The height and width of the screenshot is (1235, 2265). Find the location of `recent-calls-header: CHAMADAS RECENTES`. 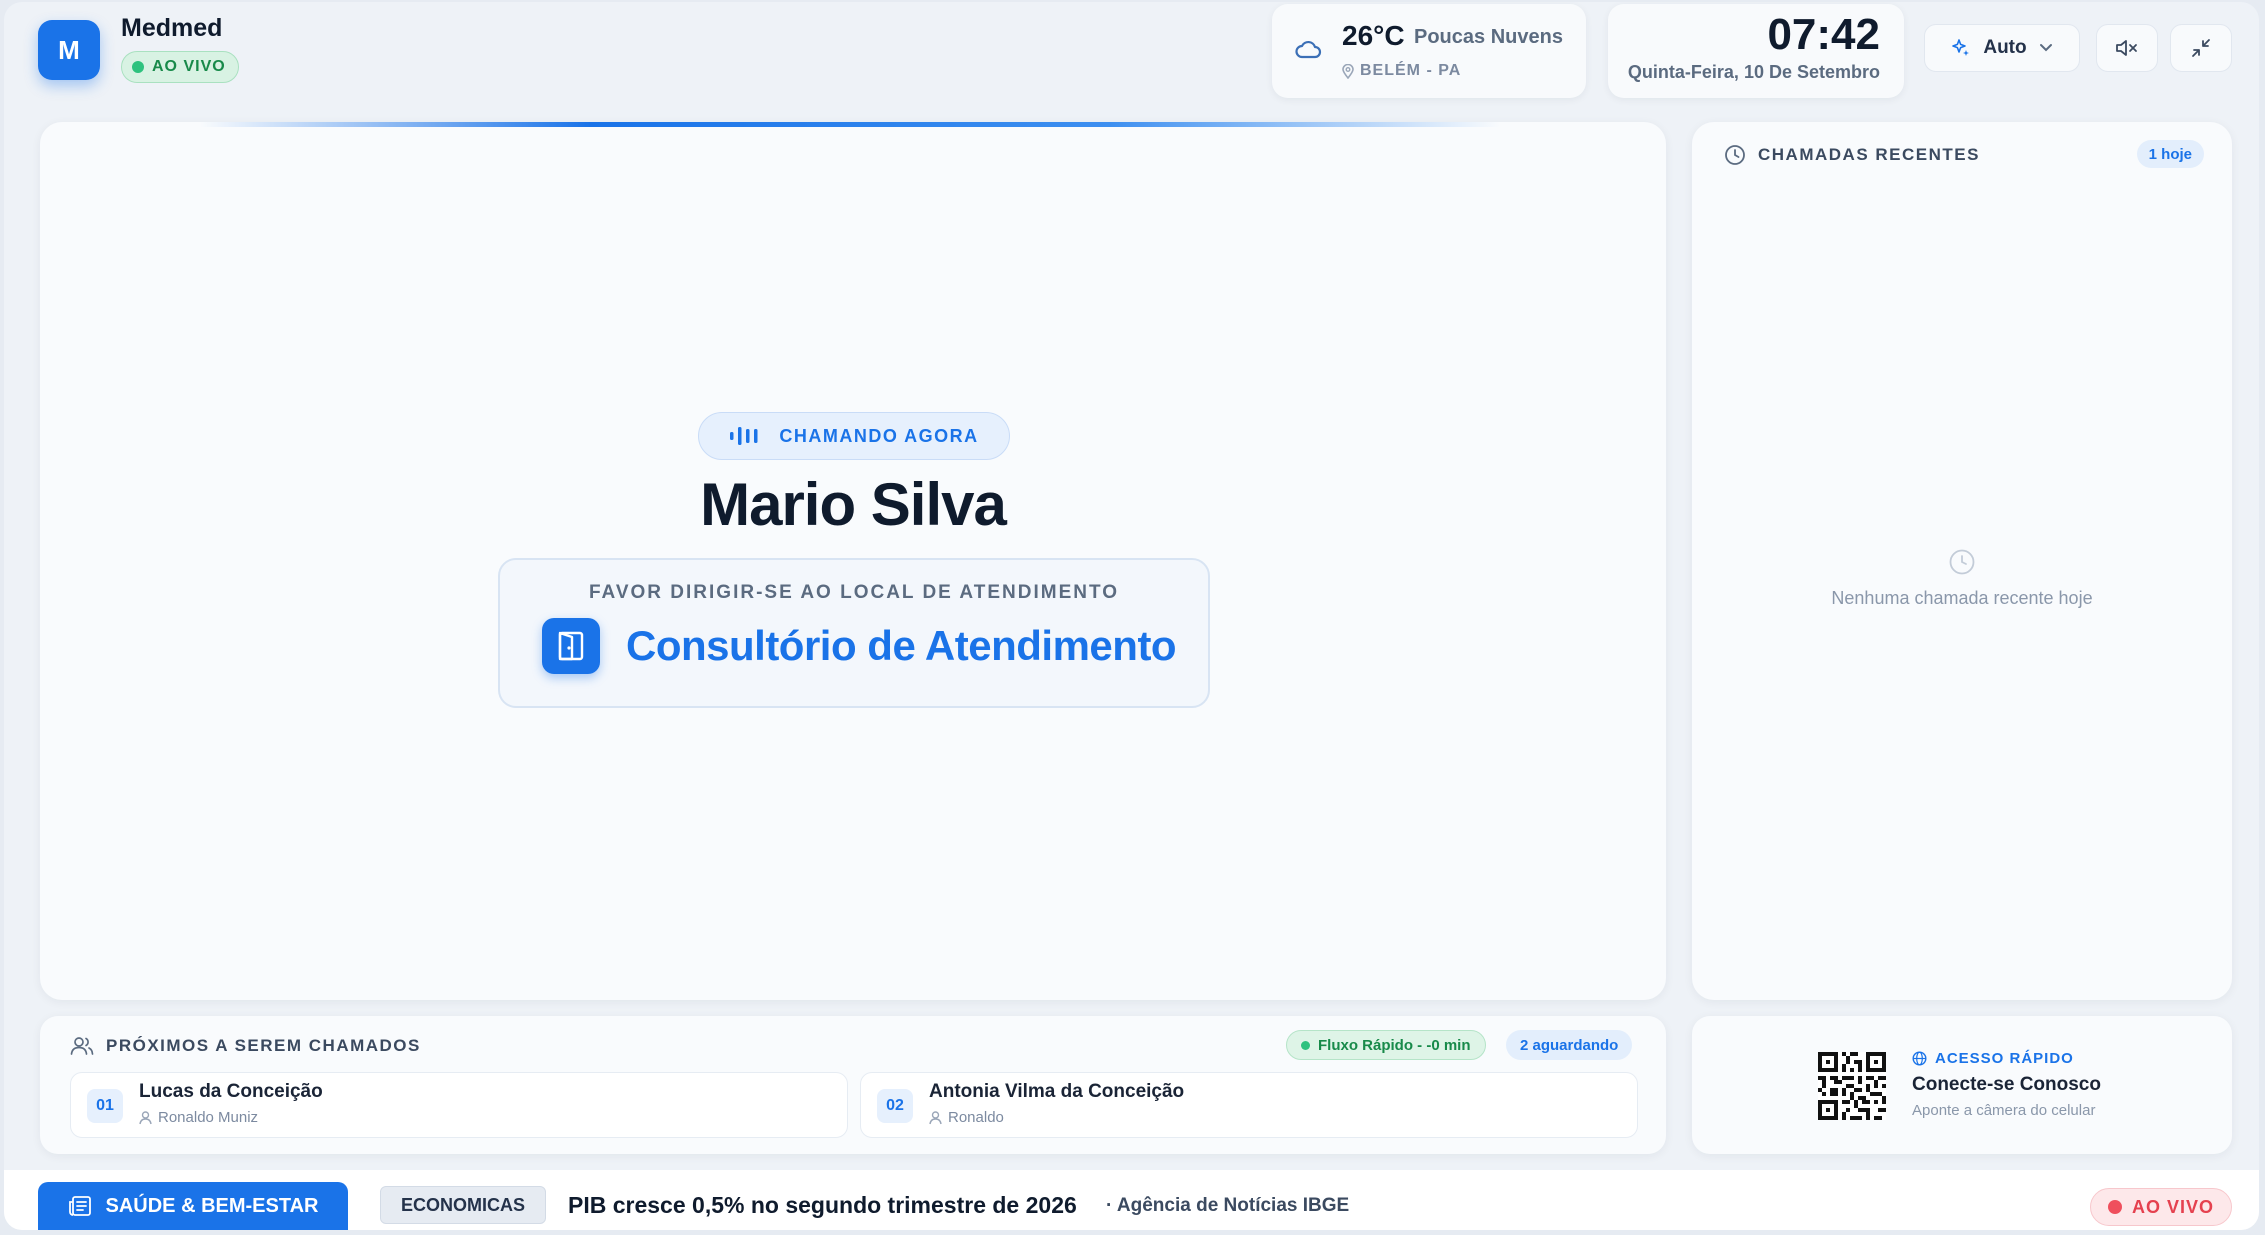

recent-calls-header: CHAMADAS RECENTES is located at coordinates (1852, 155).